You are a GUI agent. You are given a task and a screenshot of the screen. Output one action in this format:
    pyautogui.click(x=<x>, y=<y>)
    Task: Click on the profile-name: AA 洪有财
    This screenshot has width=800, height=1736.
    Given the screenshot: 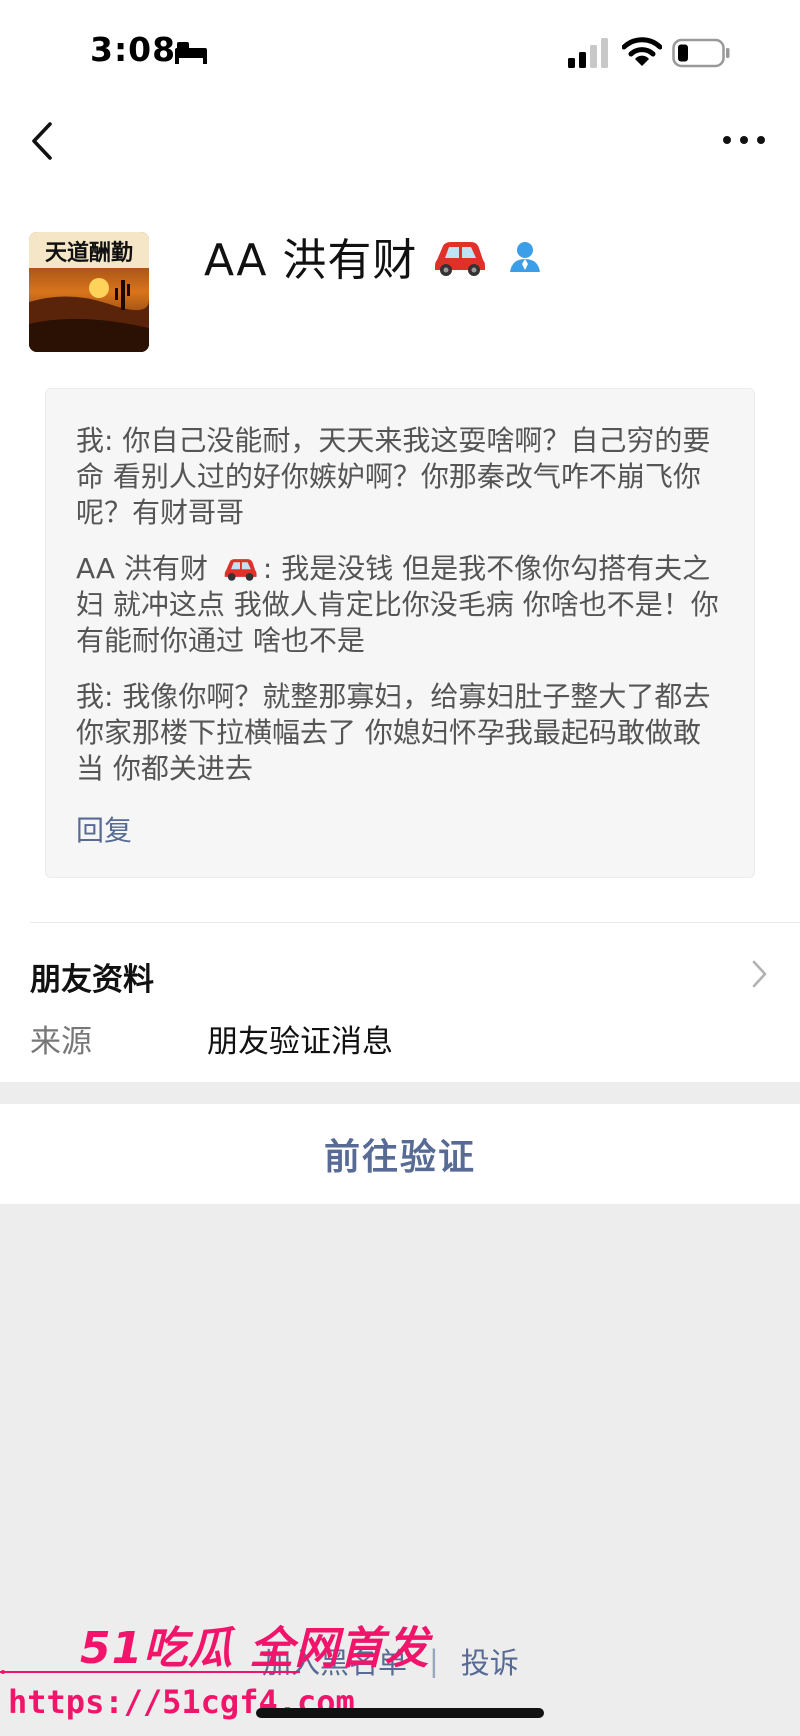 What is the action you would take?
    pyautogui.click(x=311, y=260)
    